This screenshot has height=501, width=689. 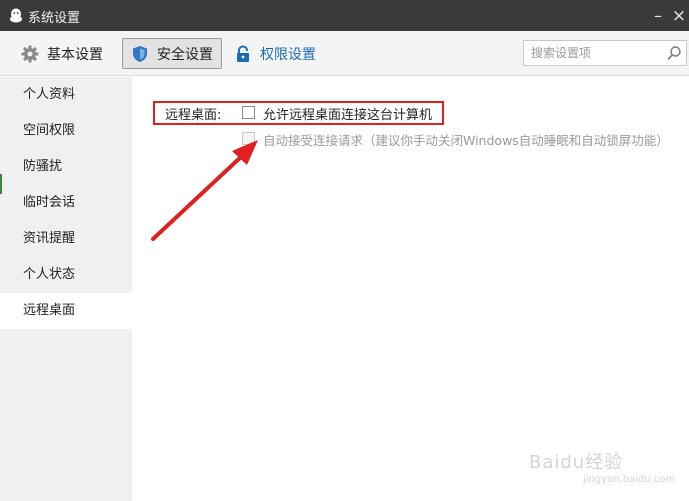 I want to click on penguin-logo-icon, so click(x=16, y=15).